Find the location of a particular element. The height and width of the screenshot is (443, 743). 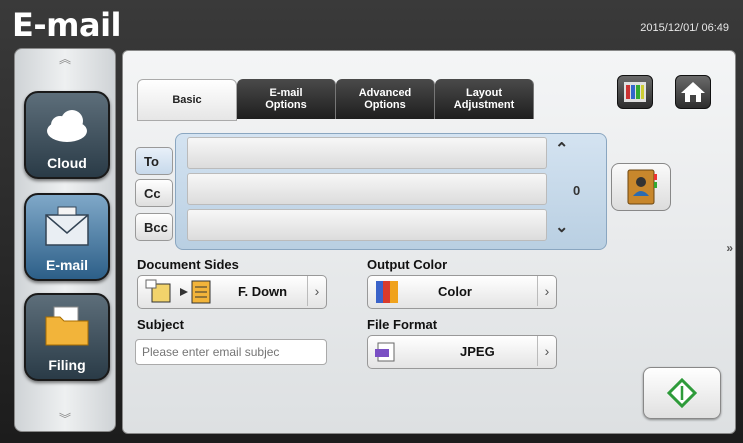

sidebar-item-filing: Filing is located at coordinates (67, 337).